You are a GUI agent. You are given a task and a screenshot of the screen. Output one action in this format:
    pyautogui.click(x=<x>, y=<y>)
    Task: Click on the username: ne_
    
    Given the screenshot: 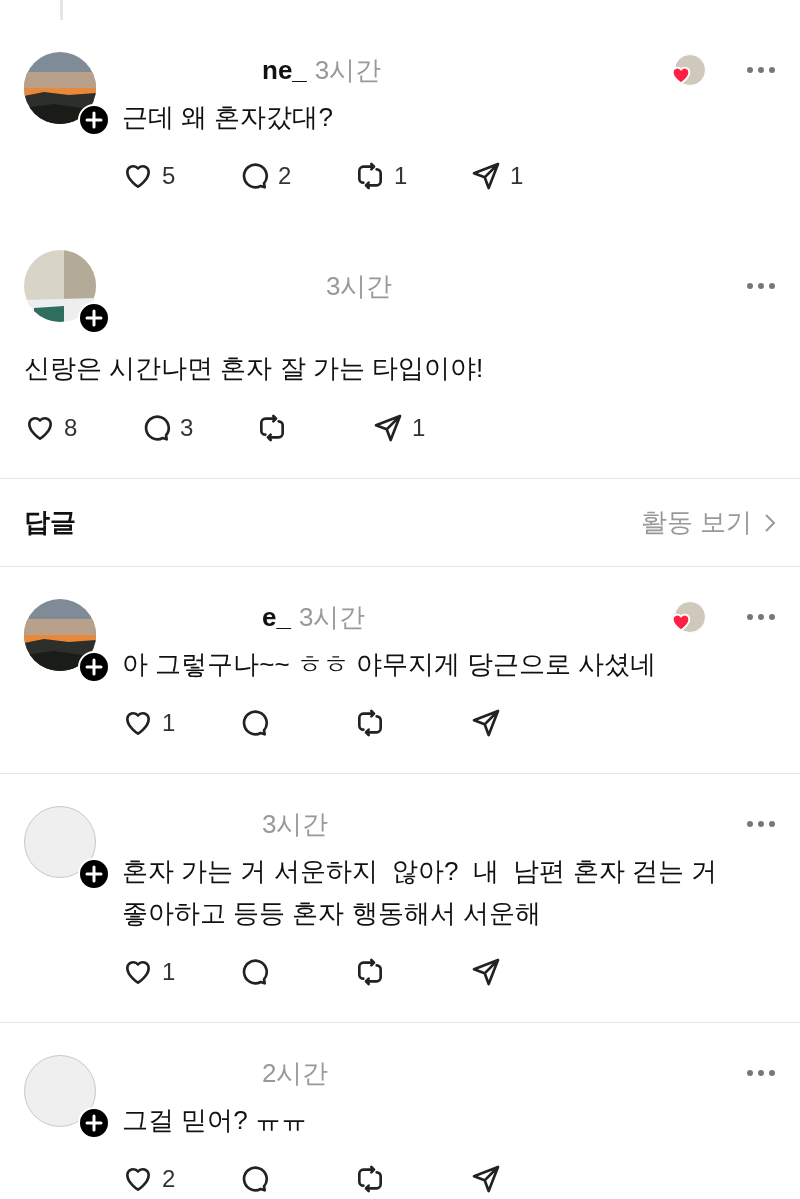 What is the action you would take?
    pyautogui.click(x=284, y=70)
    